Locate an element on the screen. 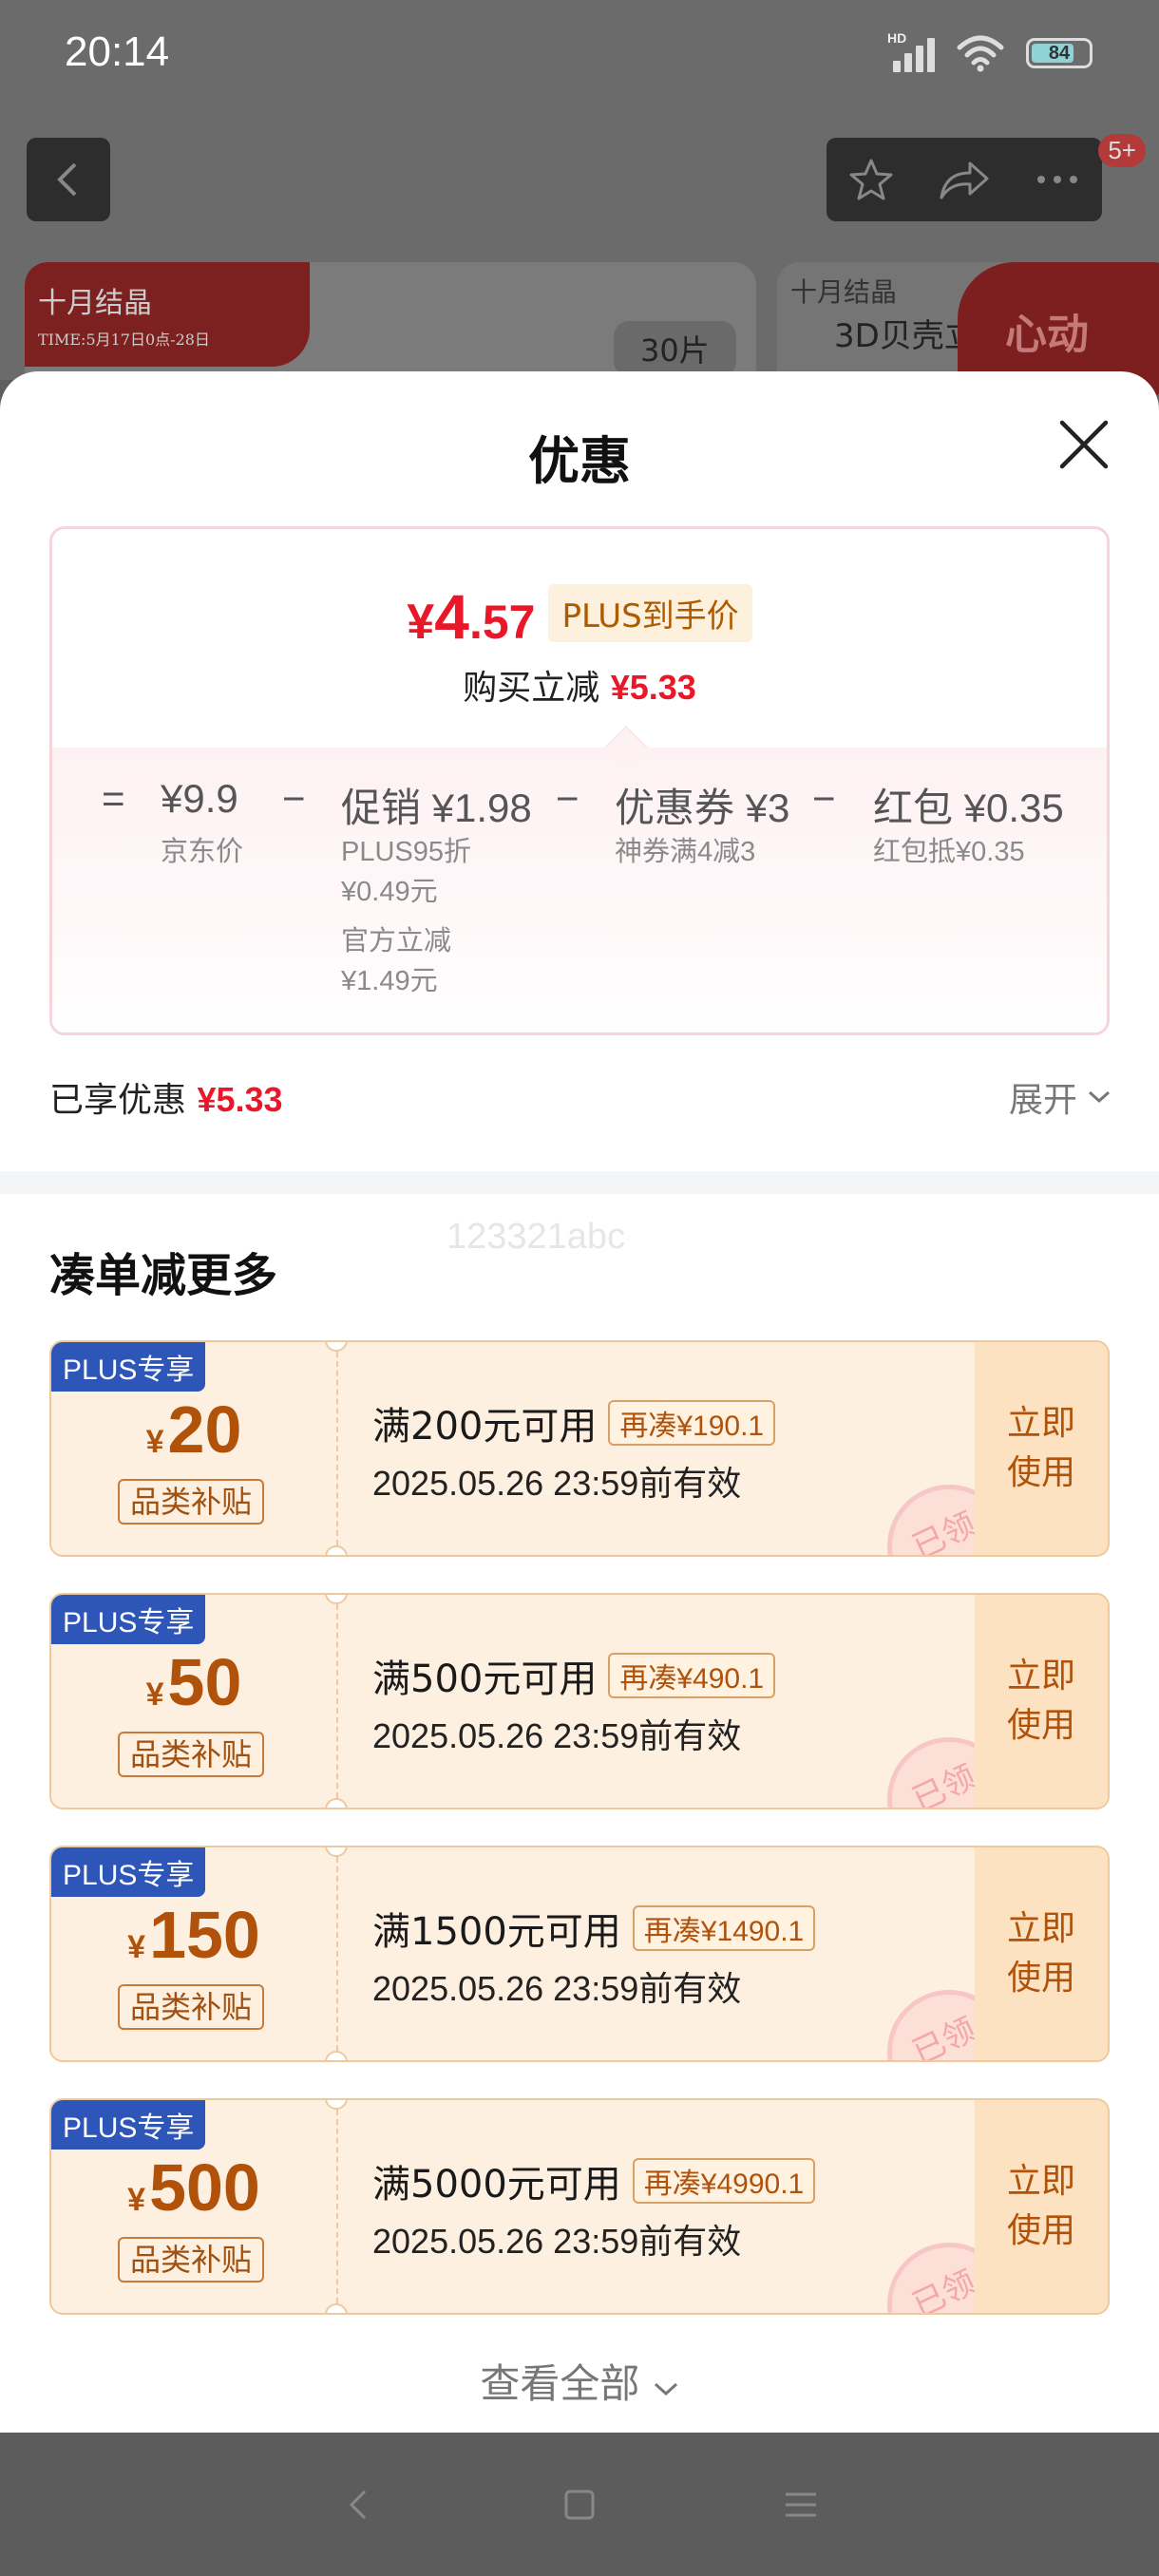  op-equals: = is located at coordinates (113, 798).